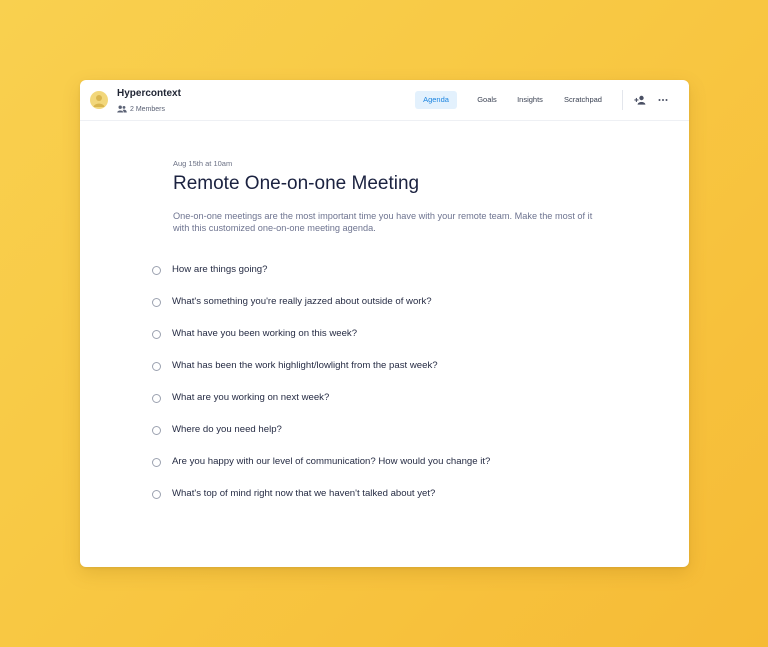 This screenshot has height=647, width=768. I want to click on agenda-item-text: Where do you need help?, so click(227, 430).